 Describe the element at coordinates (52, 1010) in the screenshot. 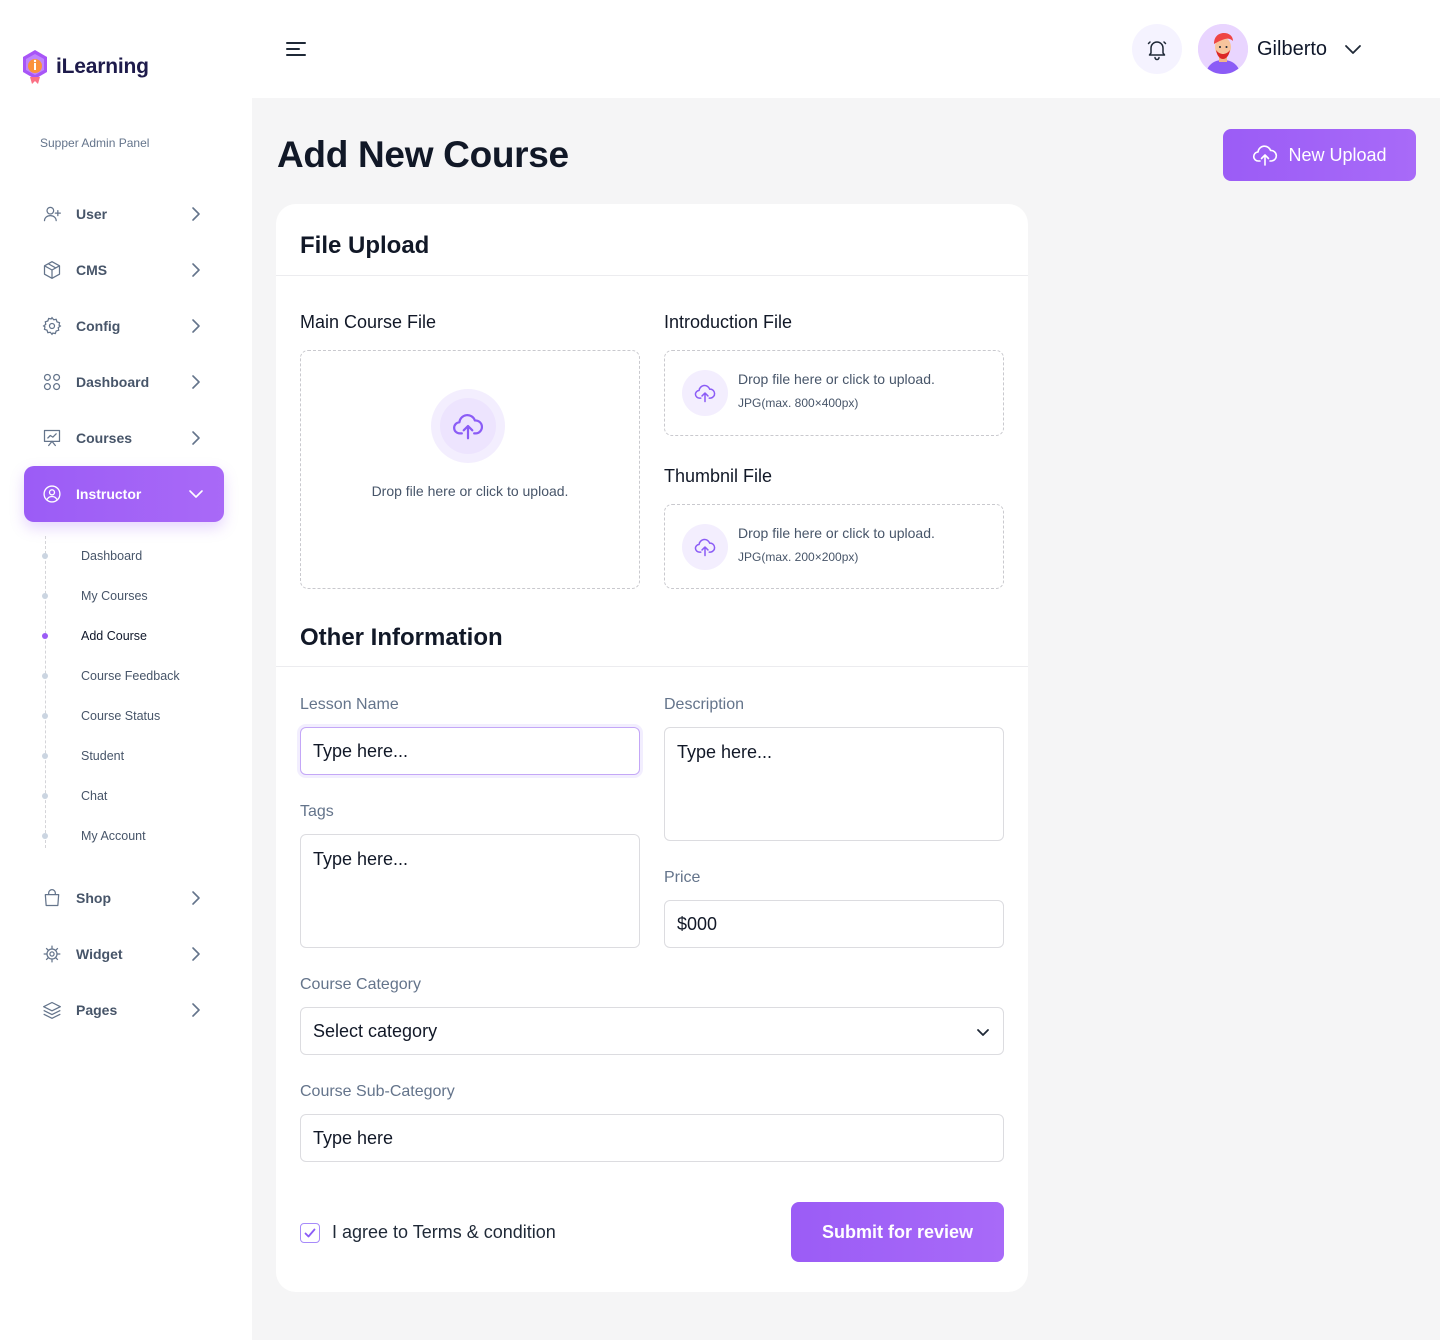

I see `layers-icon` at that location.